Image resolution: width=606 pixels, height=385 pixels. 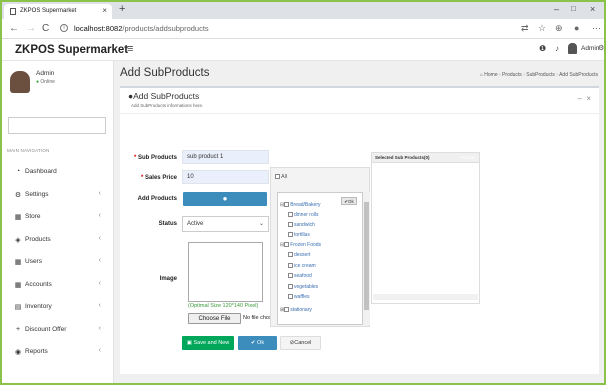 What do you see at coordinates (31, 28) in the screenshot?
I see `forward-icon: →` at bounding box center [31, 28].